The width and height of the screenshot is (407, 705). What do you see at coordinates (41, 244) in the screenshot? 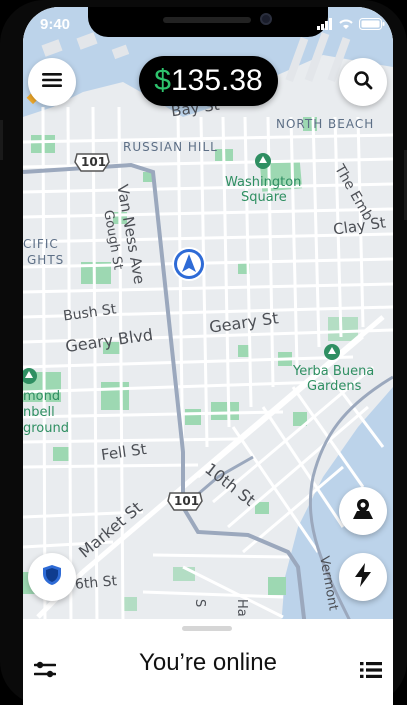
I see `neighborhood-label: CIFIC` at bounding box center [41, 244].